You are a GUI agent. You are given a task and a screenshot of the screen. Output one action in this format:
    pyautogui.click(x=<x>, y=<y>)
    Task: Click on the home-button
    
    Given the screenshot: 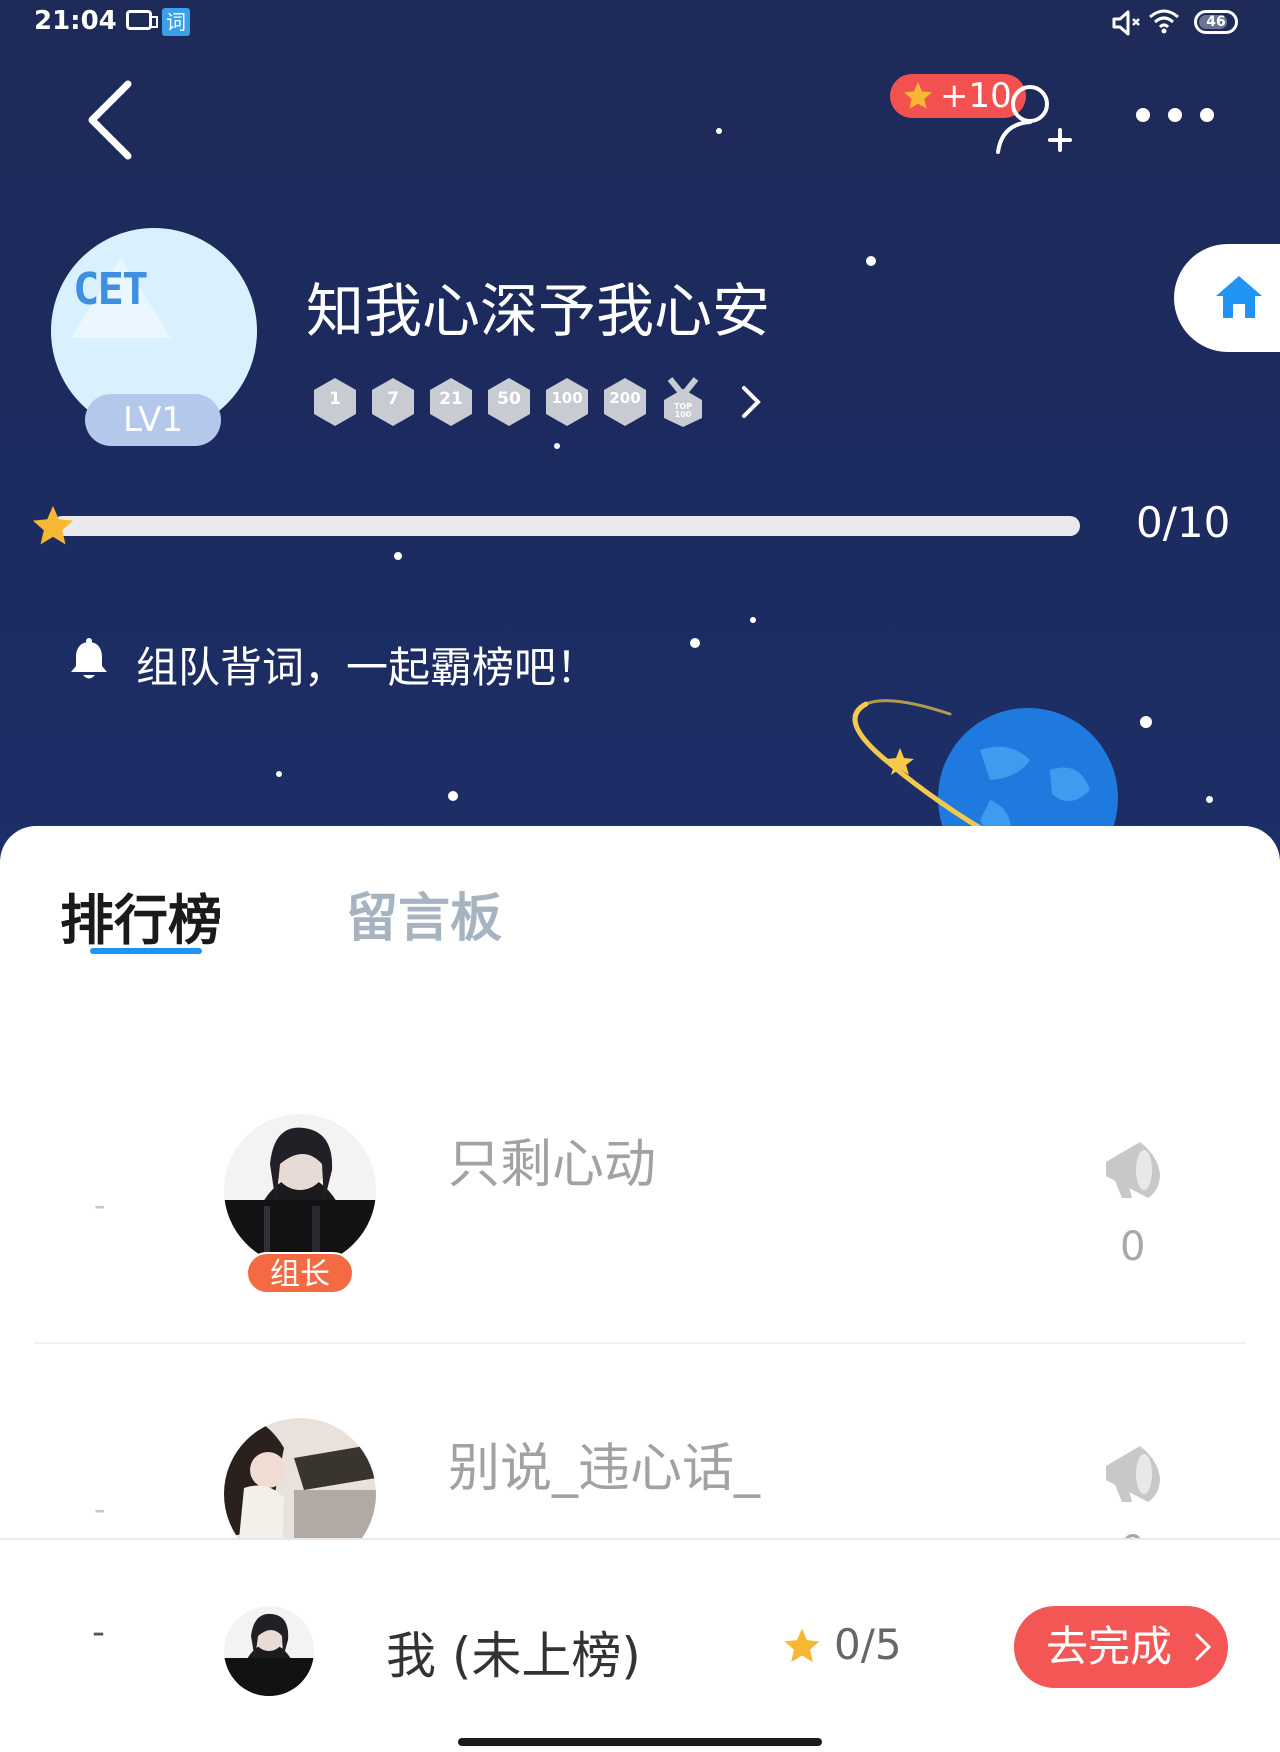 What is the action you would take?
    pyautogui.click(x=1227, y=298)
    